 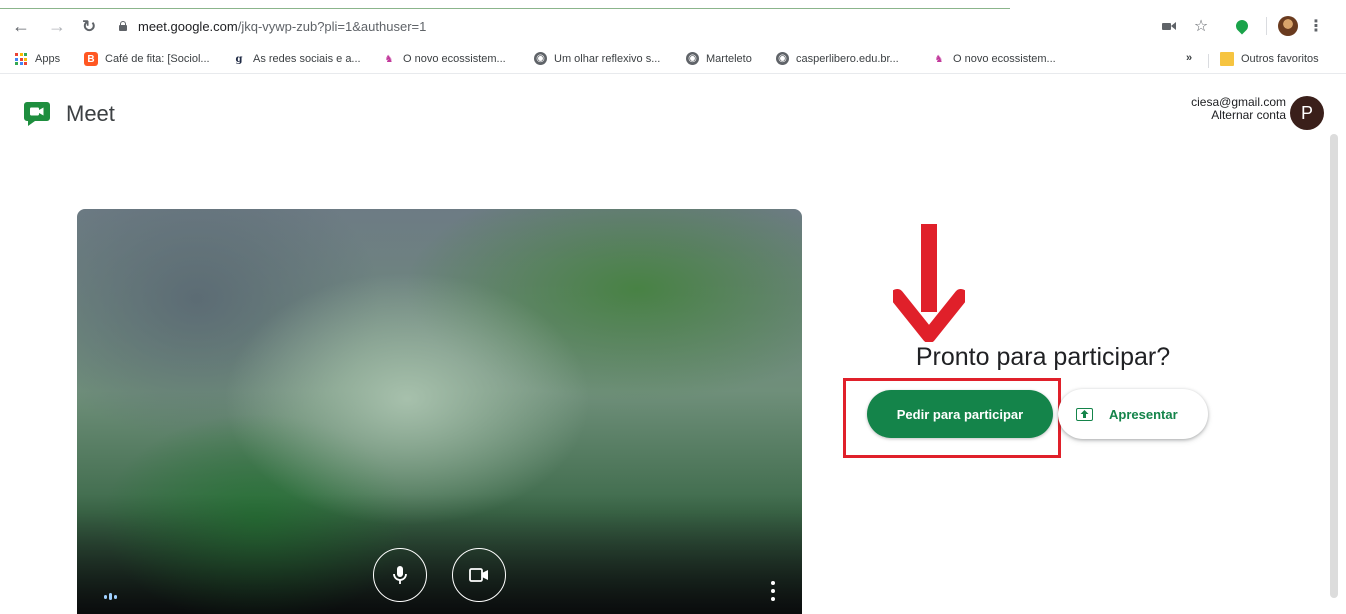 I want to click on switch-account-link: Alternar conta, so click(x=1238, y=115).